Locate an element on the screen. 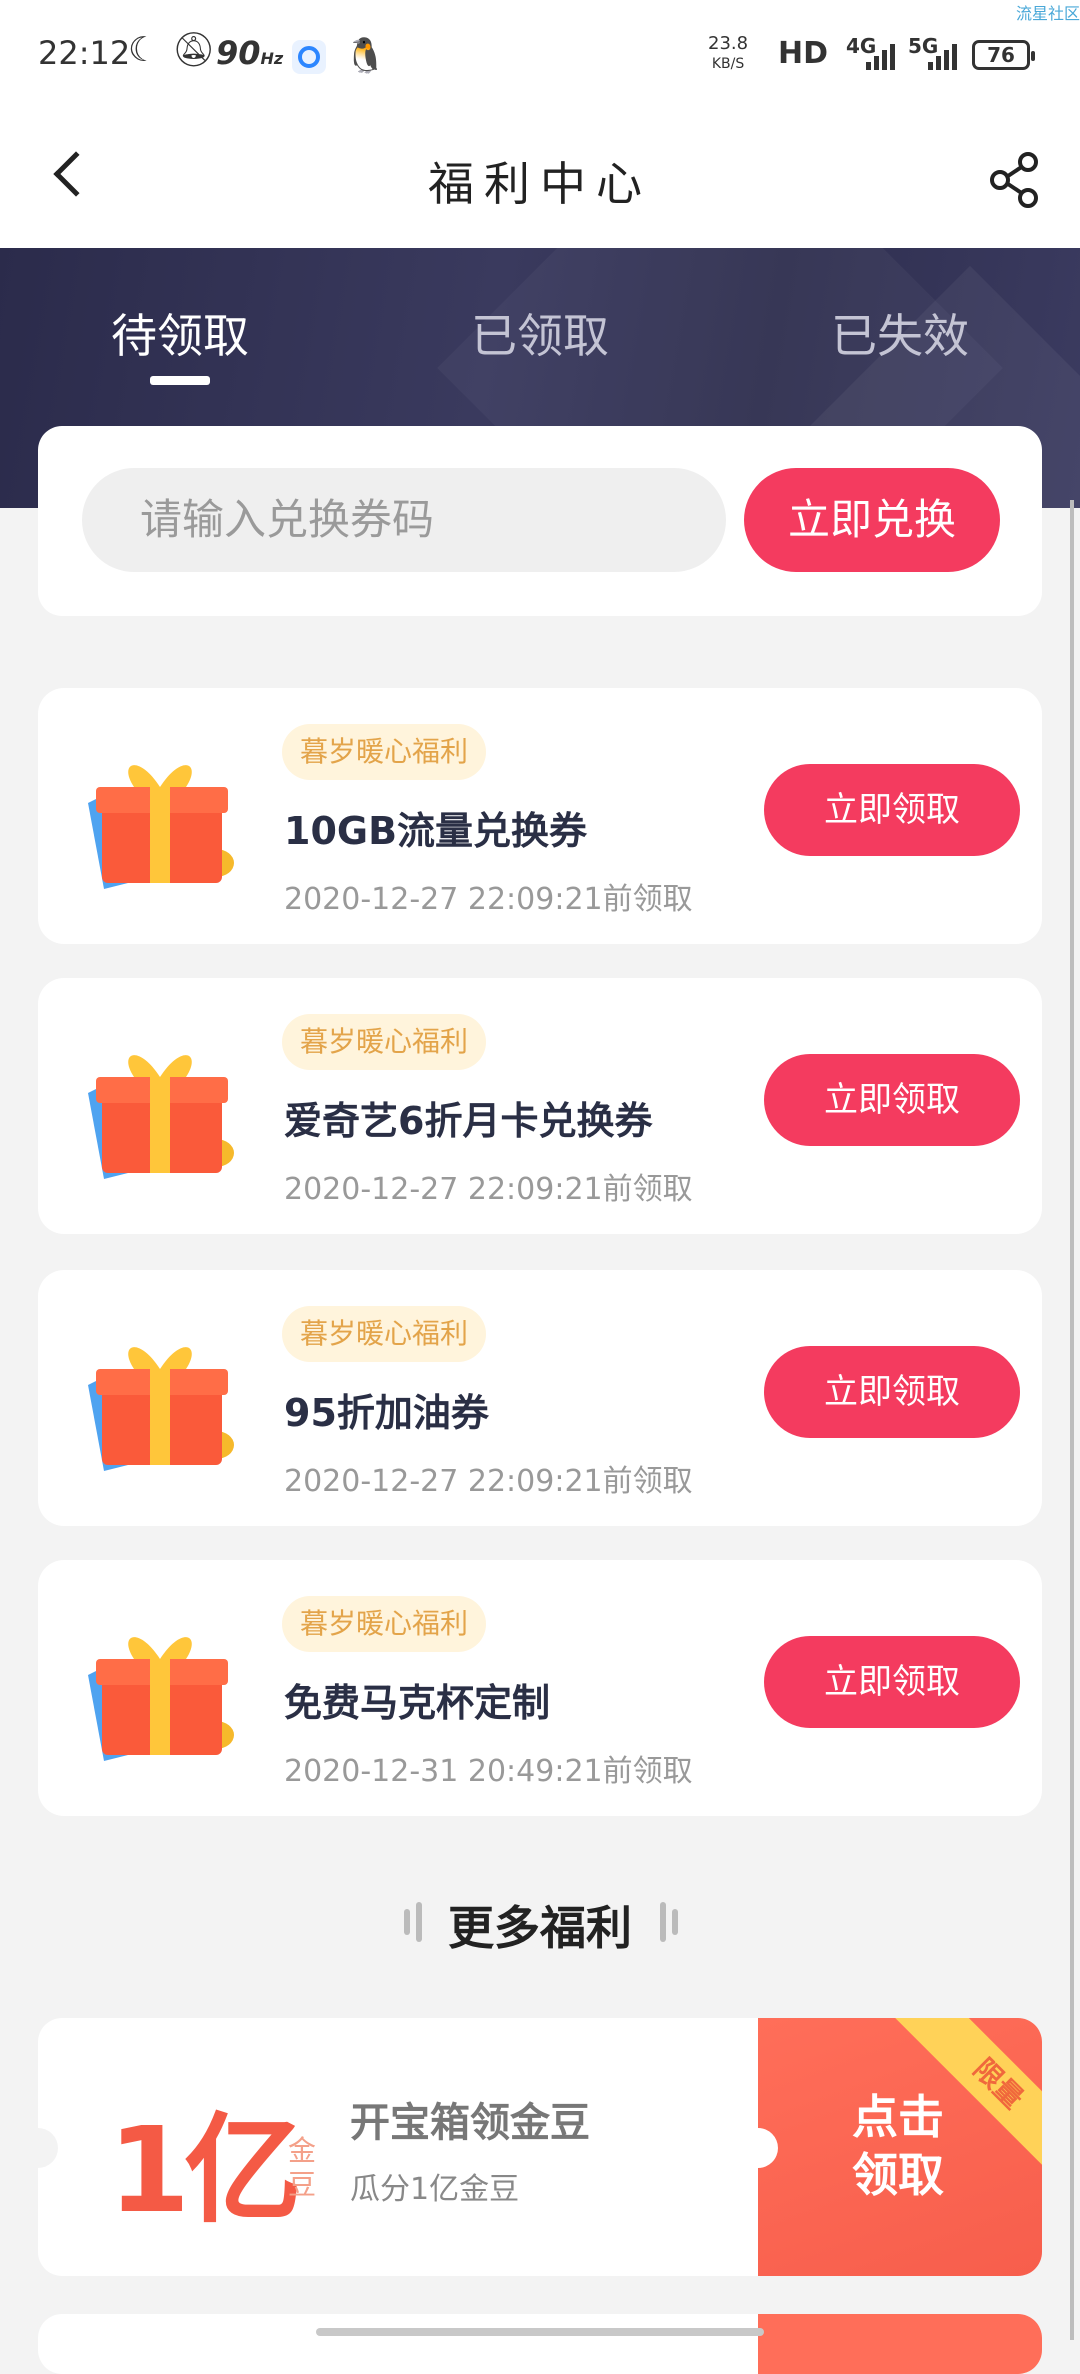 The width and height of the screenshot is (1080, 2374). coupon-name: 10GB流量兑换券 is located at coordinates (436, 831).